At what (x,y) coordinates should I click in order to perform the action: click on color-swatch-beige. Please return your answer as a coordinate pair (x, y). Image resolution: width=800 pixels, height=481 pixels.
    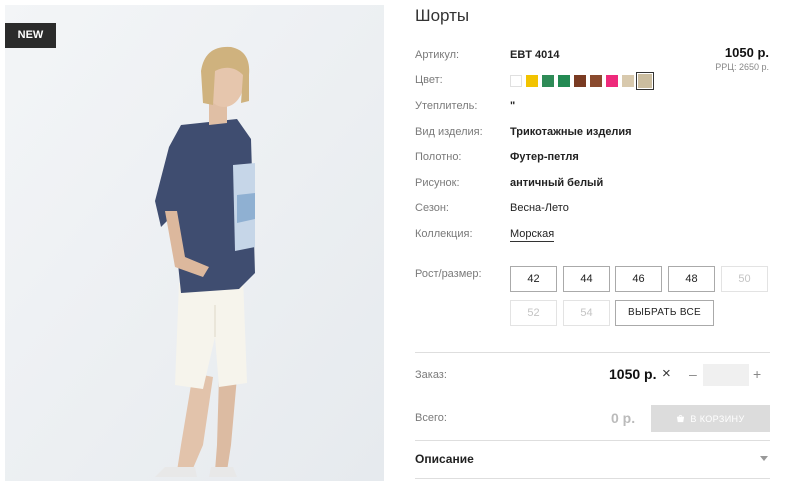
    Looking at the image, I should click on (628, 81).